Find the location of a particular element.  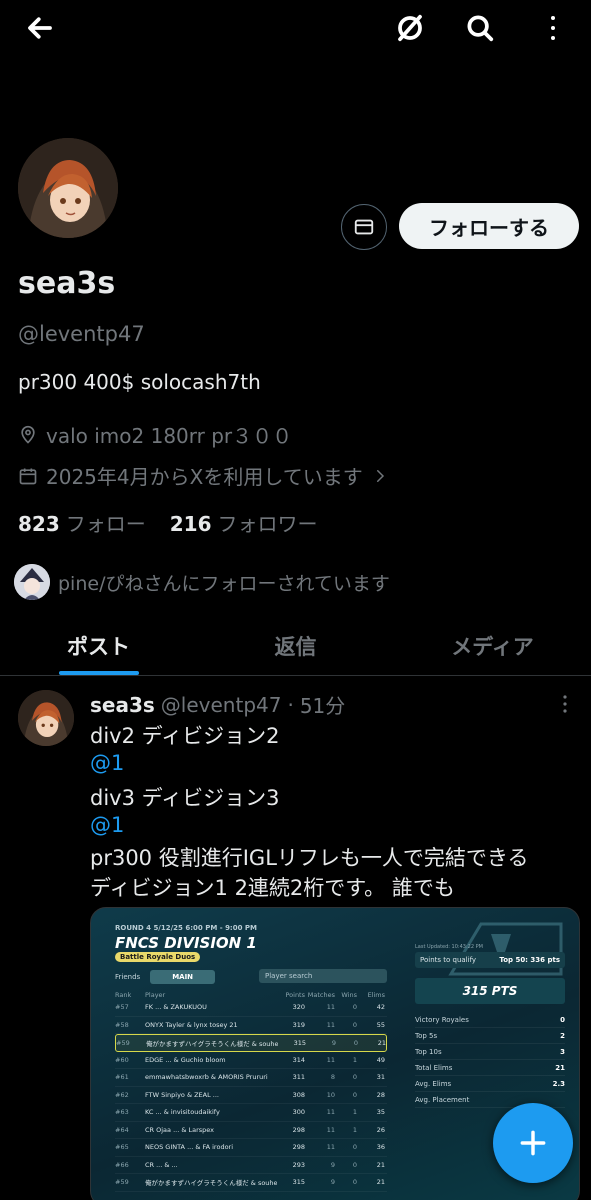

plus-icon is located at coordinates (533, 1143).